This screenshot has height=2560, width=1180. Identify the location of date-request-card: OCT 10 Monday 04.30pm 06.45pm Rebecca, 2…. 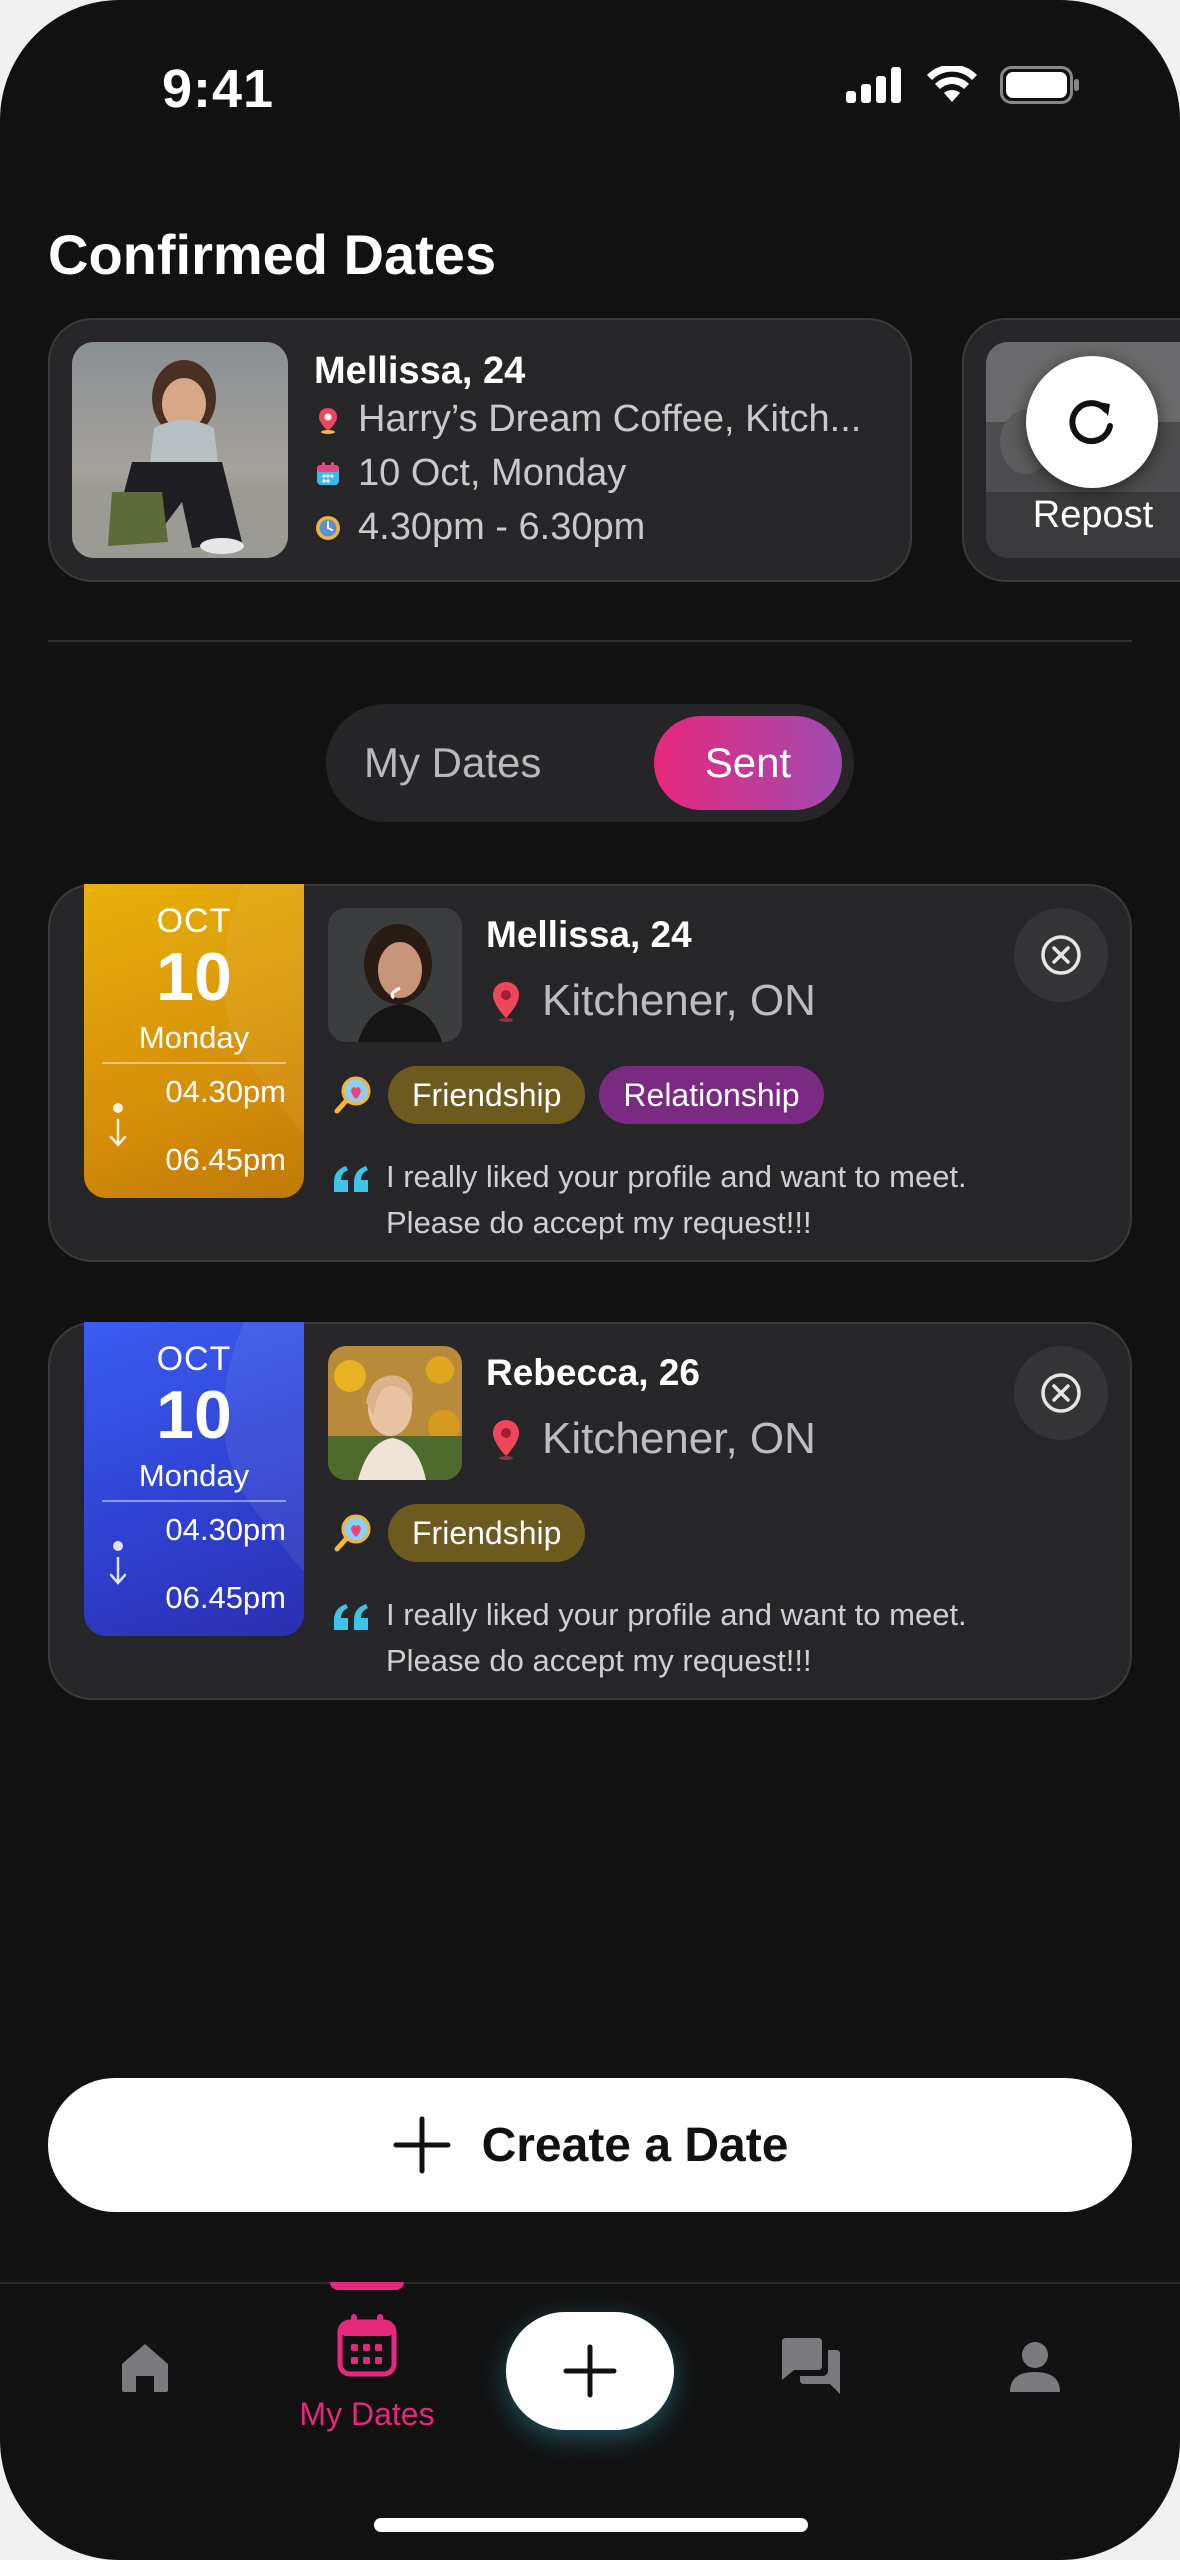
(590, 1511).